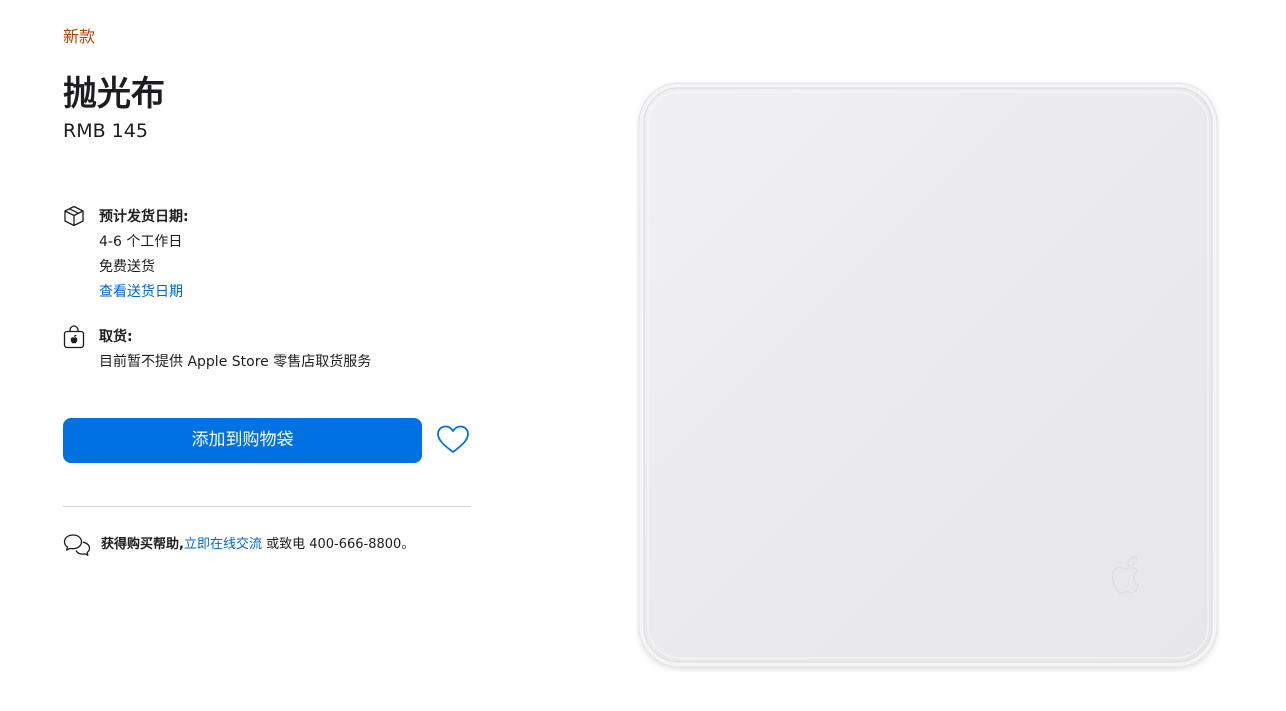 Image resolution: width=1286 pixels, height=711 pixels. What do you see at coordinates (79, 36) in the screenshot?
I see `new-badge: 新款` at bounding box center [79, 36].